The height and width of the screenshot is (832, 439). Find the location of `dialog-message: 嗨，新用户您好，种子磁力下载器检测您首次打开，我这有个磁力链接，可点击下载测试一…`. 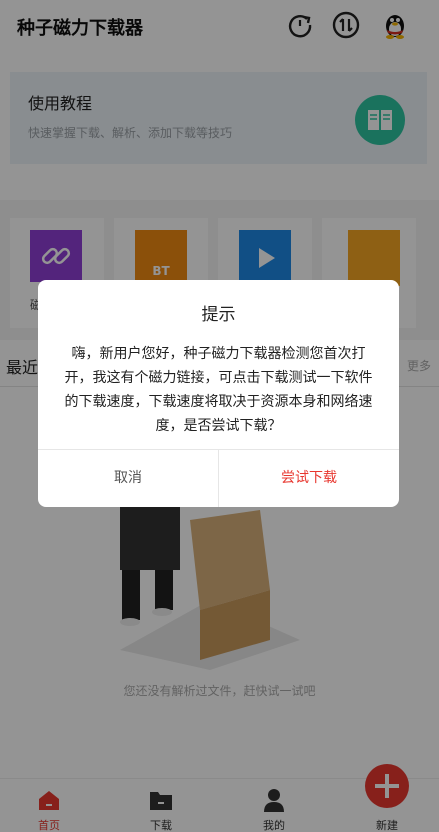

dialog-message: 嗨，新用户您好，种子磁力下载器检测您首次打开，我这有个磁力链接，可点击下载测试一… is located at coordinates (218, 390).